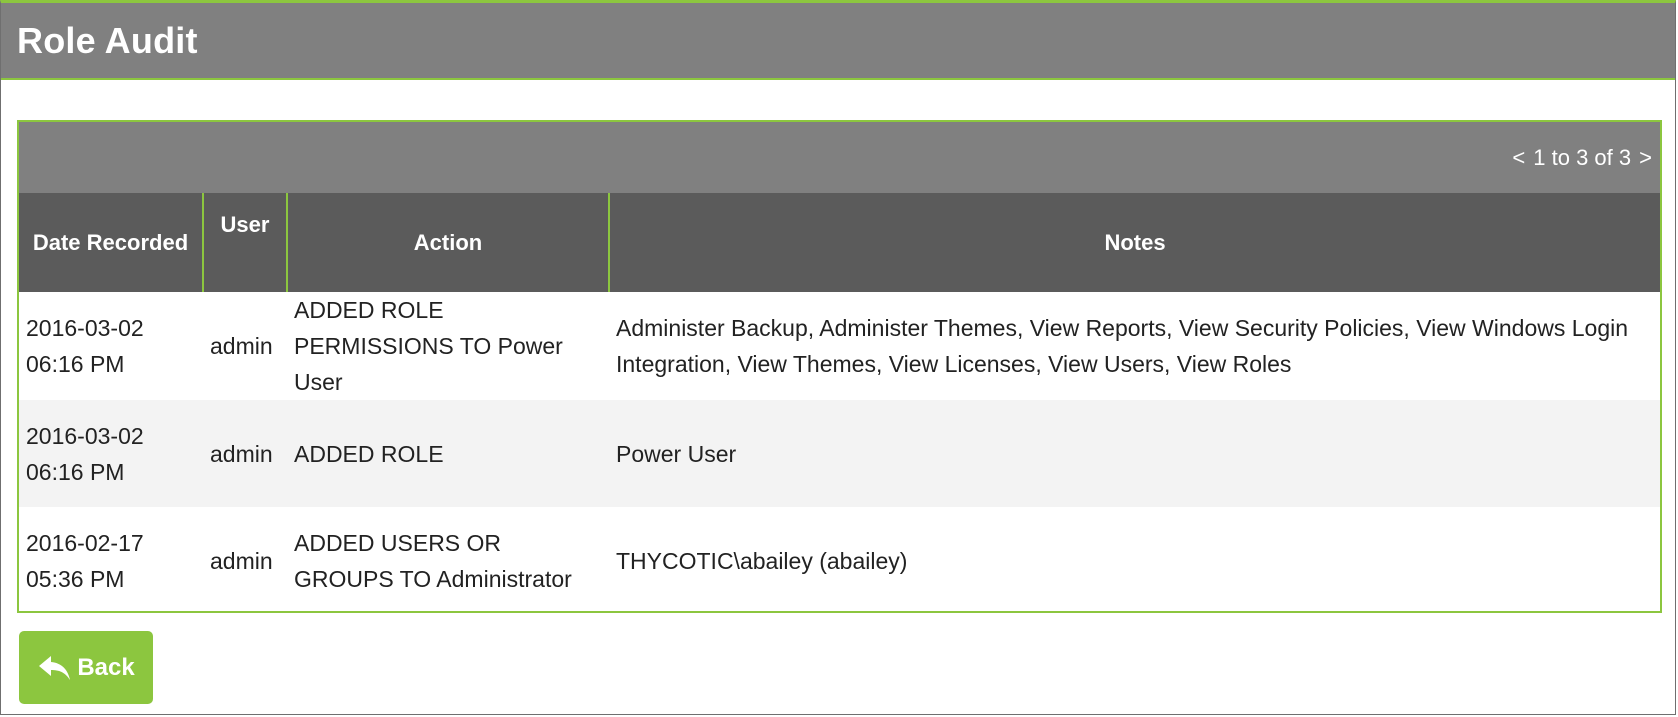 The image size is (1678, 717). What do you see at coordinates (1518, 158) in the screenshot?
I see `pager-prev-button: <` at bounding box center [1518, 158].